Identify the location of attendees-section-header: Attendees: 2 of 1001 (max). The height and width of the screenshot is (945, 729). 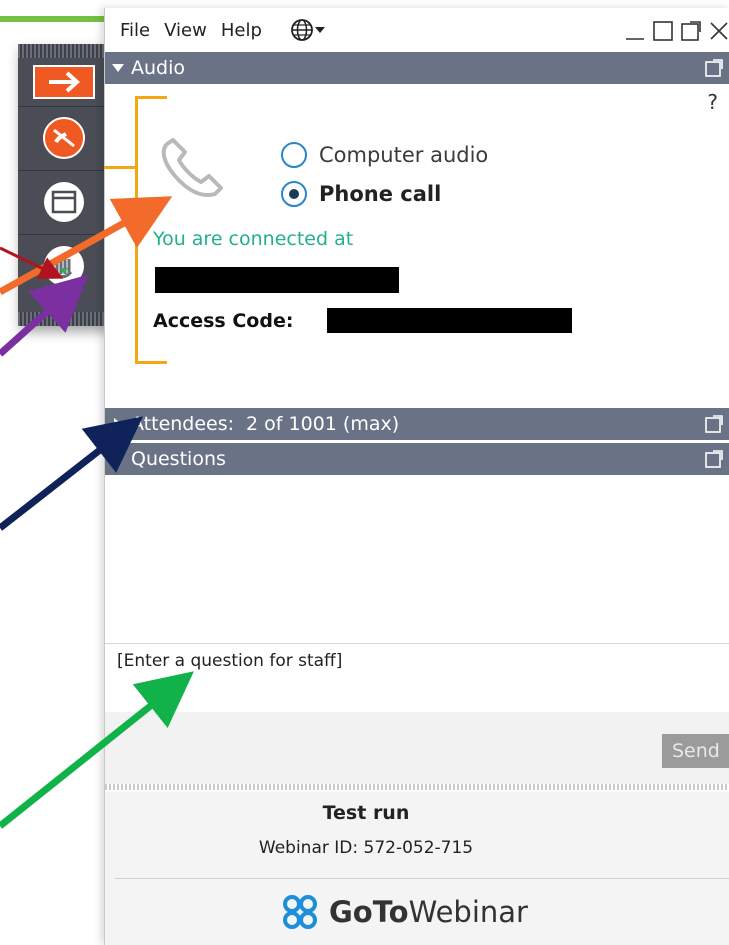
(417, 424).